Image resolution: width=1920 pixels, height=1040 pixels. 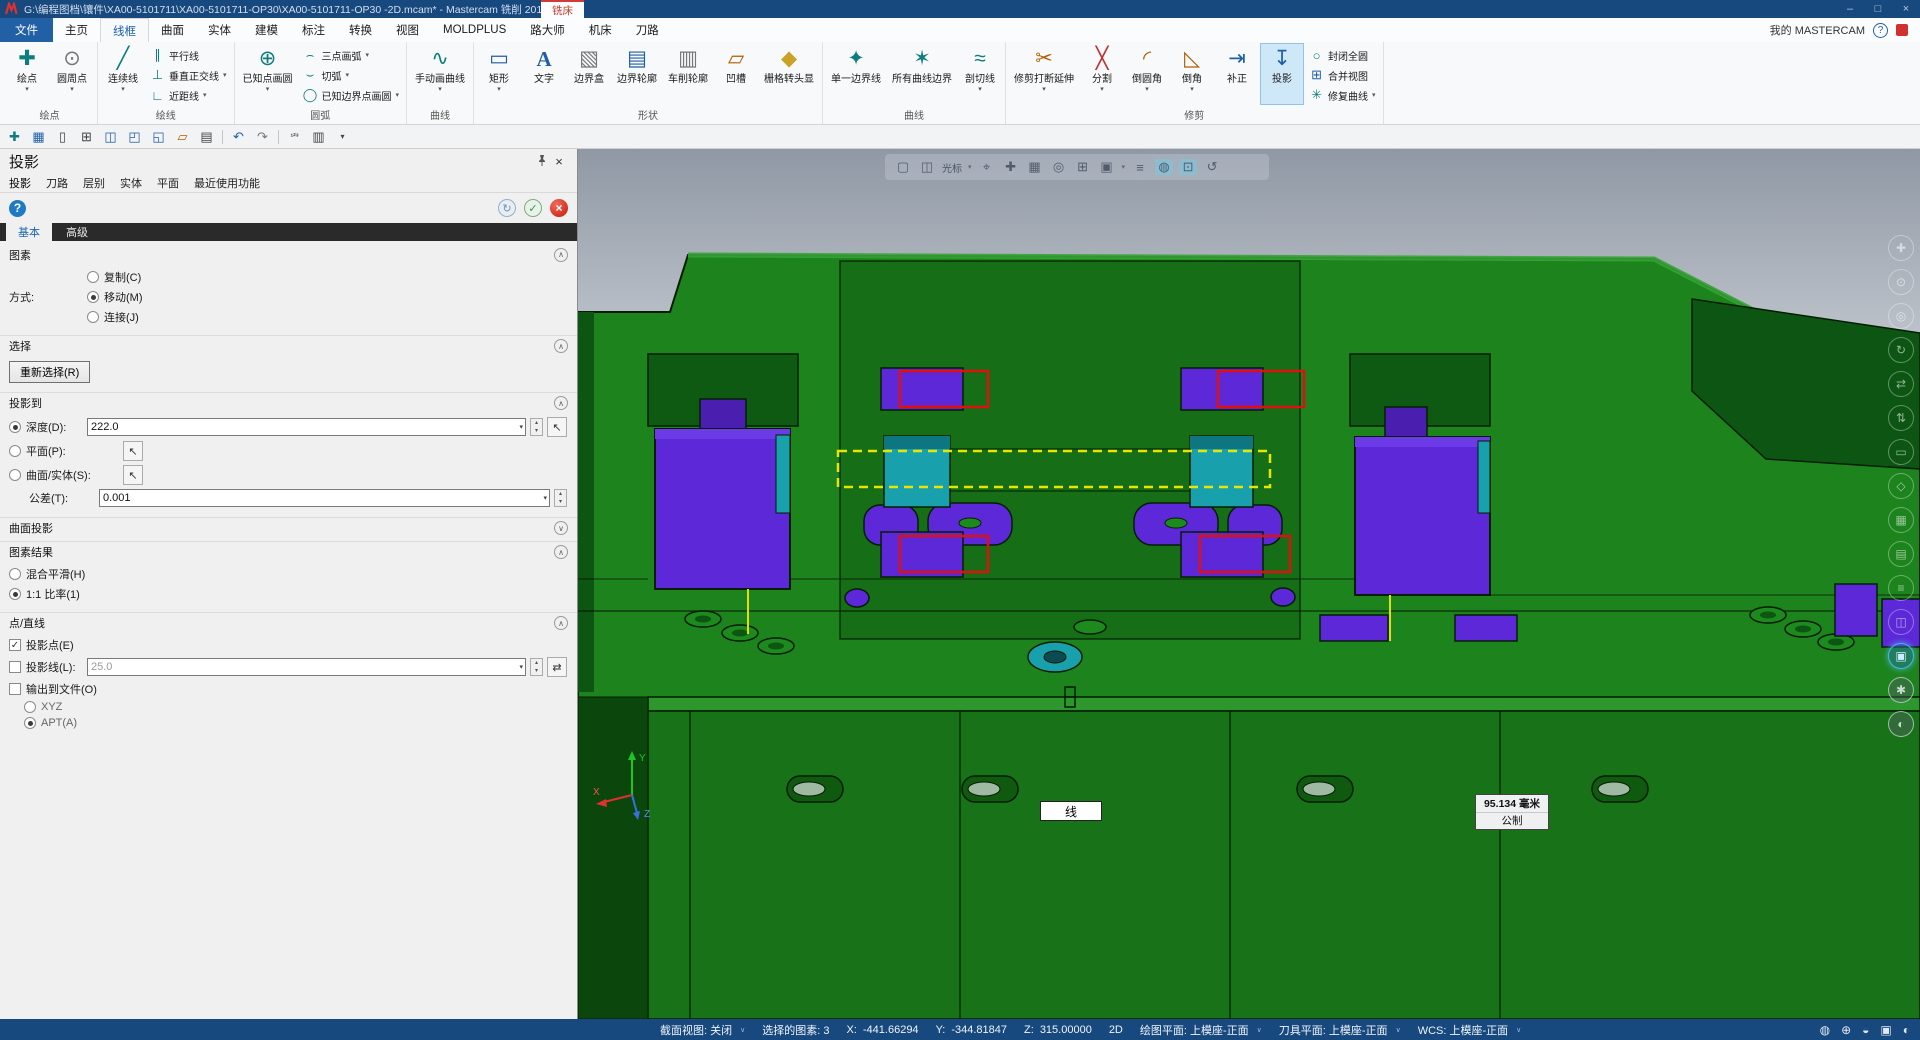 What do you see at coordinates (300, 427) in the screenshot?
I see `depth-input` at bounding box center [300, 427].